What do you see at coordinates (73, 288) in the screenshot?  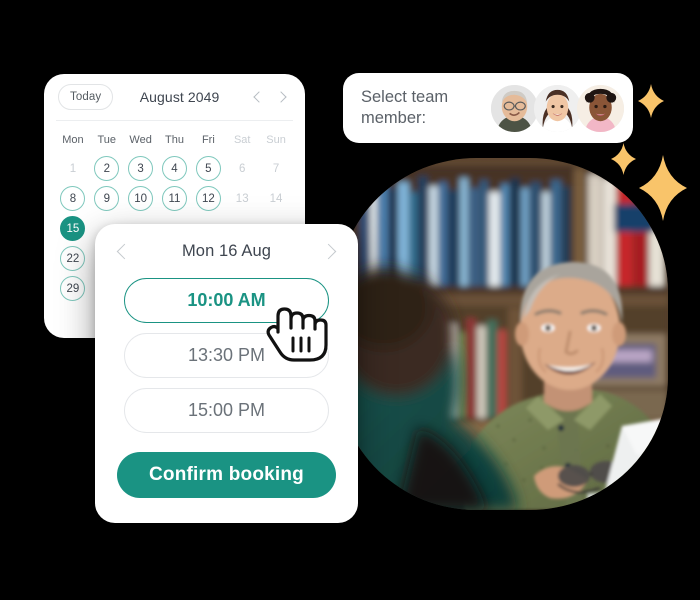 I see `calendar-day-29: 29` at bounding box center [73, 288].